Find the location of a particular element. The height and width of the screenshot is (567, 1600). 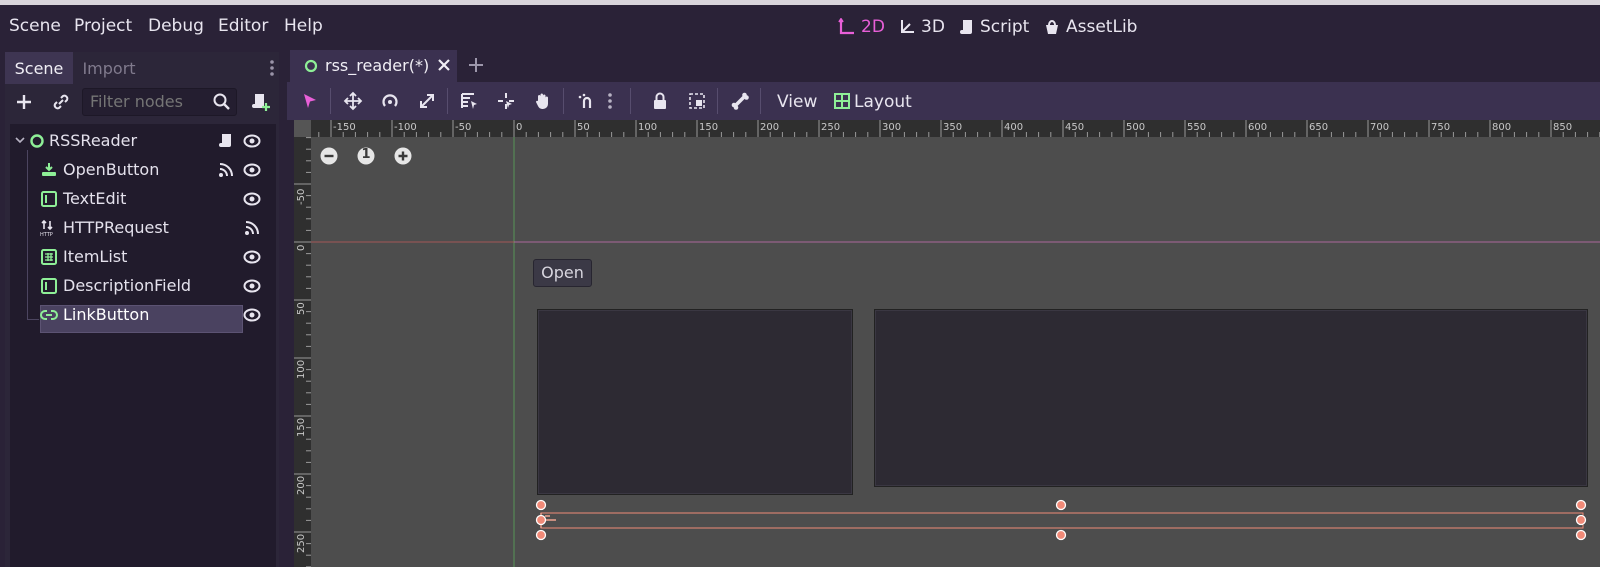

itemlist-icon is located at coordinates (49, 257).